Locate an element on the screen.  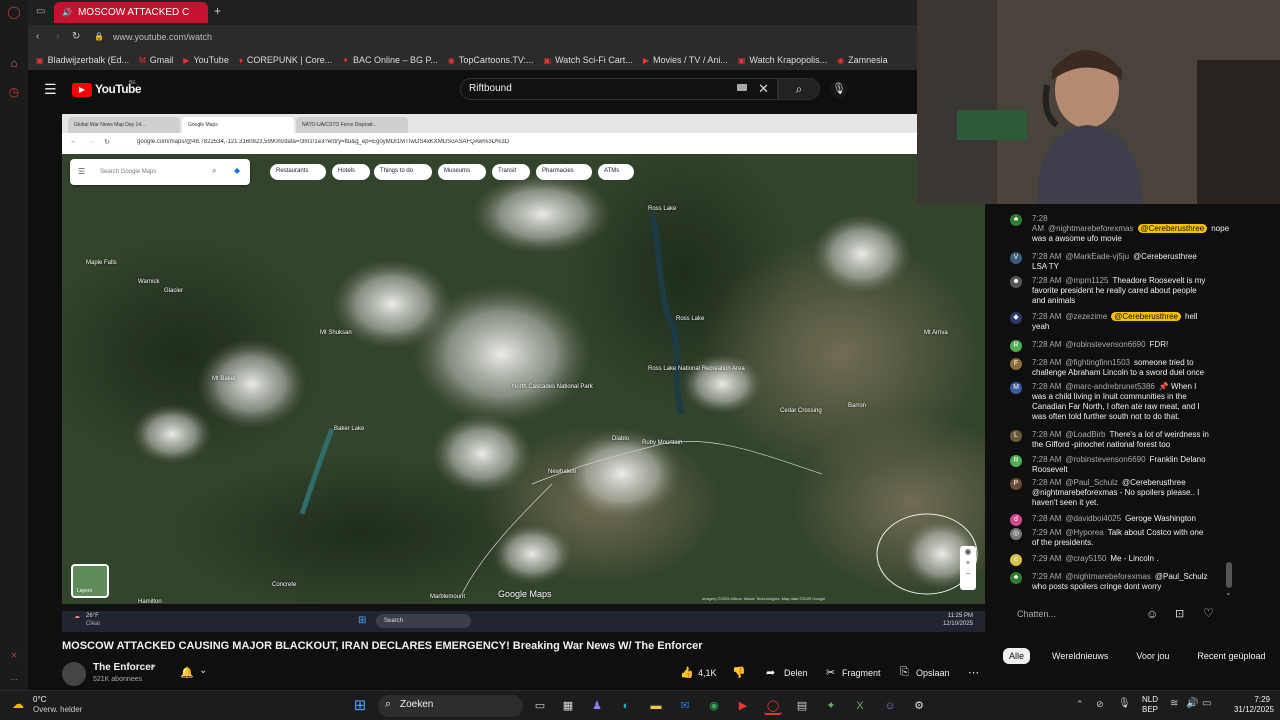
windows-start-icon: ⊞ is located at coordinates (360, 706).